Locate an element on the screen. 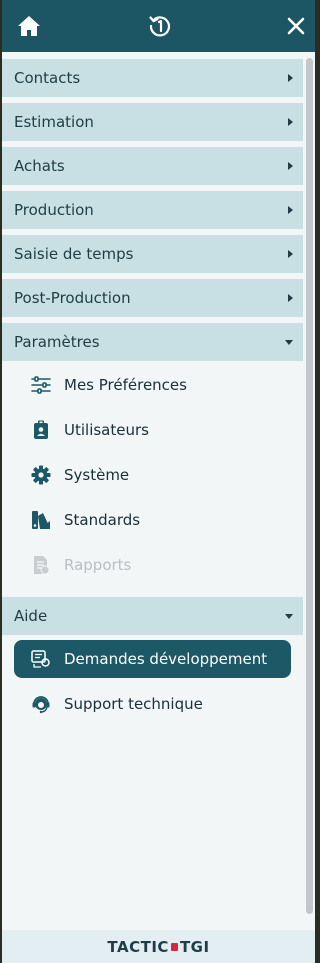 This screenshot has width=320, height=963. home-icon is located at coordinates (29, 26).